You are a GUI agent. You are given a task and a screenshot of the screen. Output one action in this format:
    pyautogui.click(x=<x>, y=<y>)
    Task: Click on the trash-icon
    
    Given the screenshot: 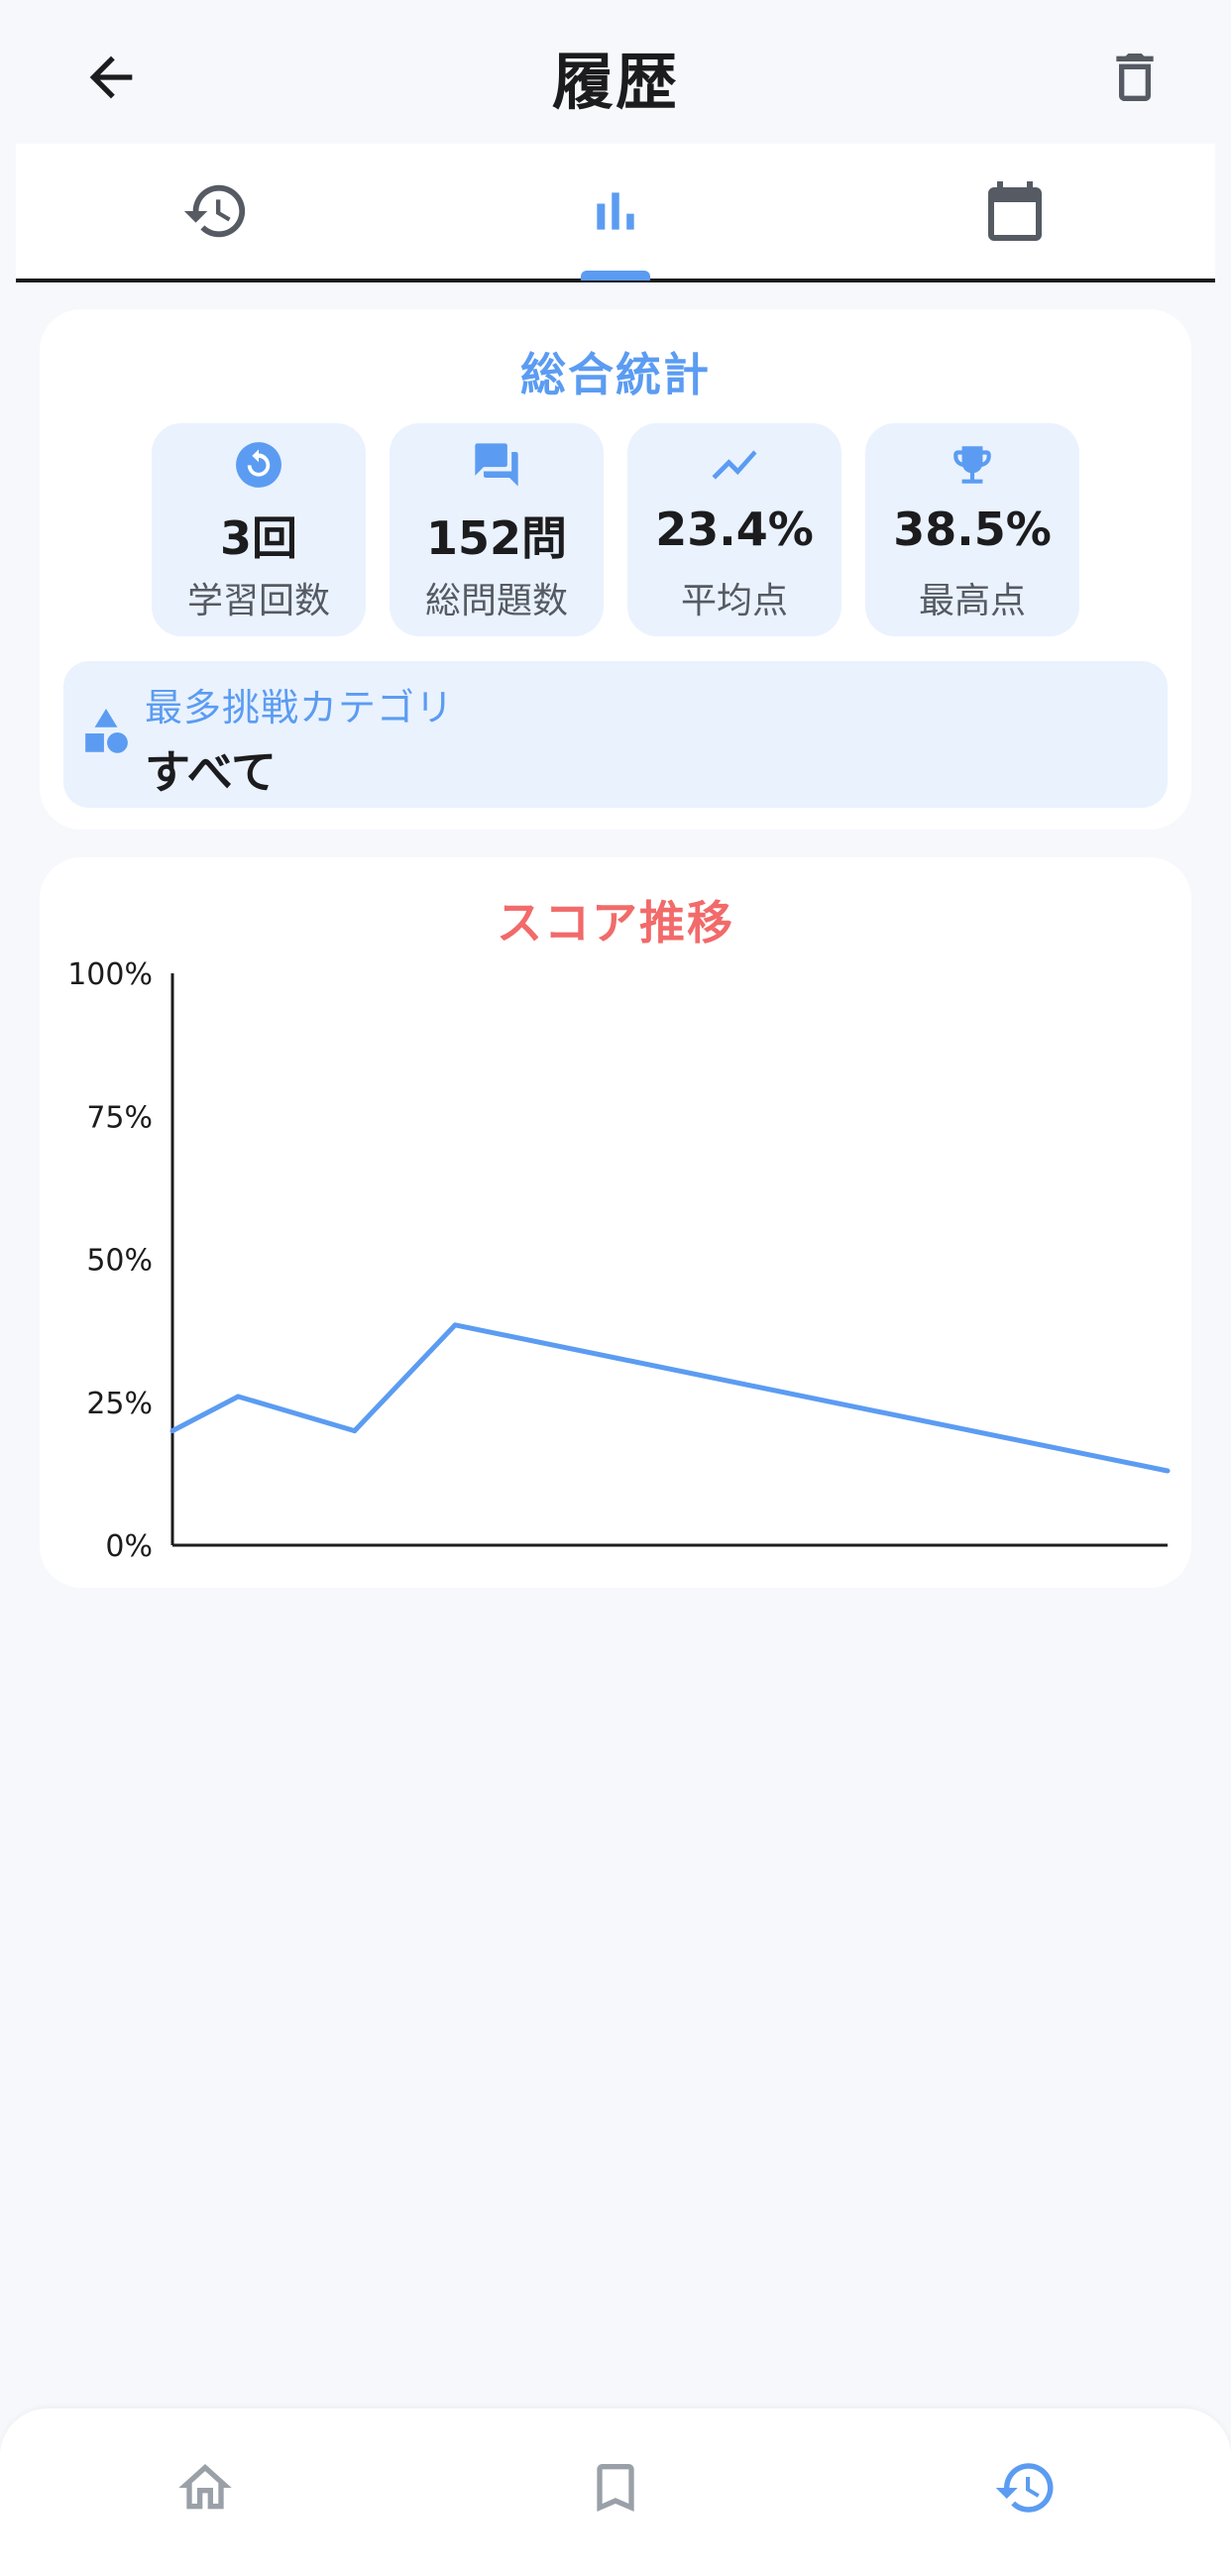 What is the action you would take?
    pyautogui.click(x=1135, y=77)
    